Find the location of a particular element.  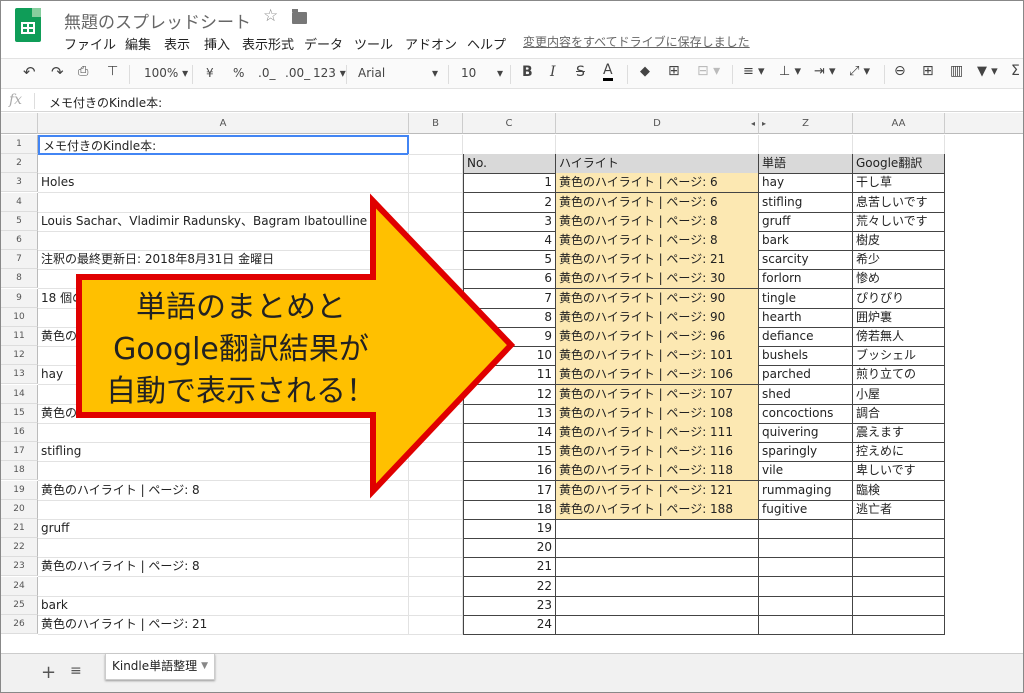

table-cell: bushels is located at coordinates (806, 356).